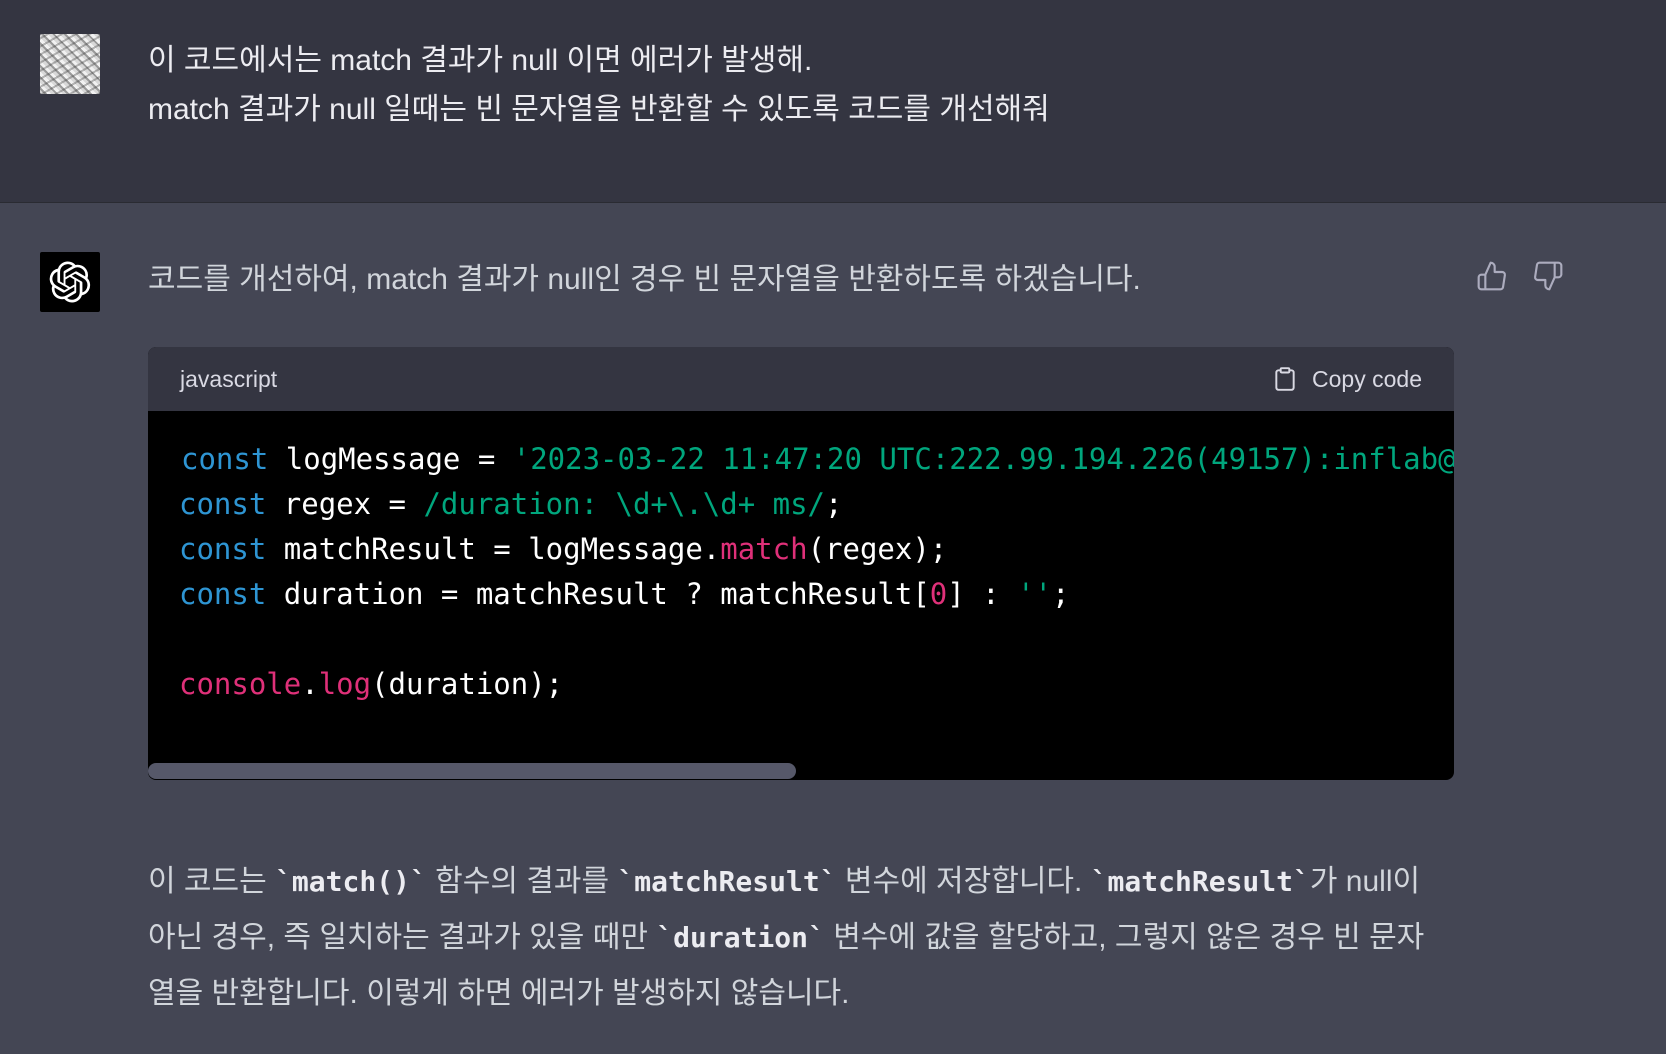 This screenshot has height=1054, width=1666. I want to click on copy-code-button: Copy code, so click(1347, 379).